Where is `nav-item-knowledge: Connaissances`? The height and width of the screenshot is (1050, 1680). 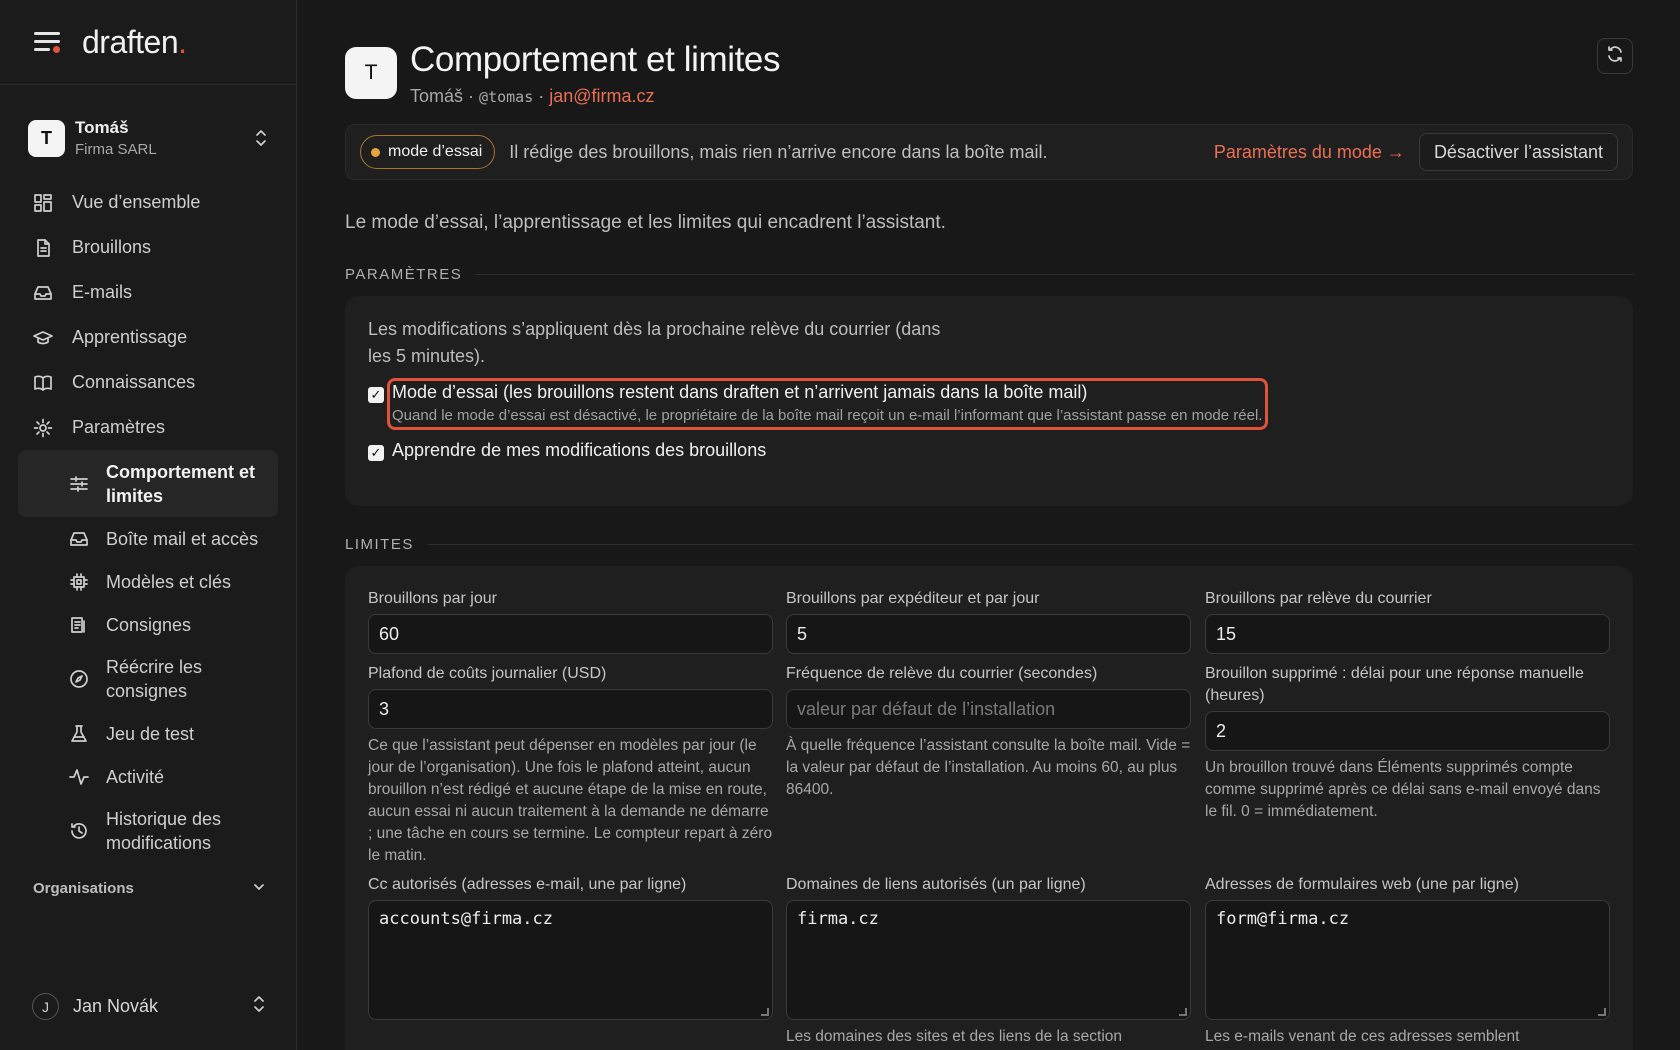
nav-item-knowledge: Connaissances is located at coordinates (148, 382).